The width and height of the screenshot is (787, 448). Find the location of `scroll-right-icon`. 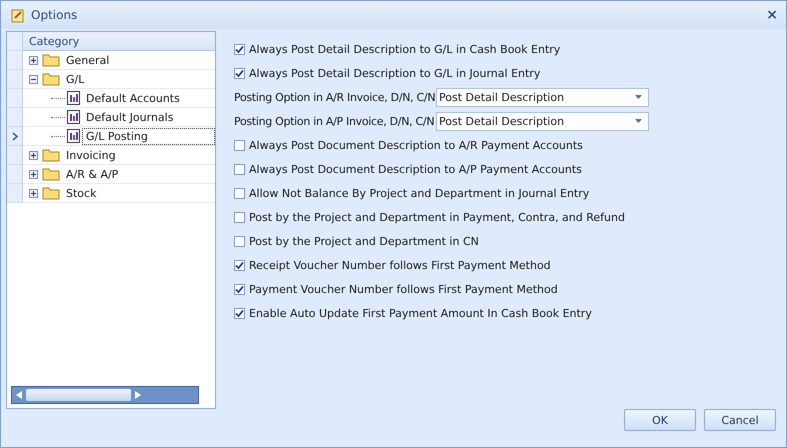

scroll-right-icon is located at coordinates (138, 395).